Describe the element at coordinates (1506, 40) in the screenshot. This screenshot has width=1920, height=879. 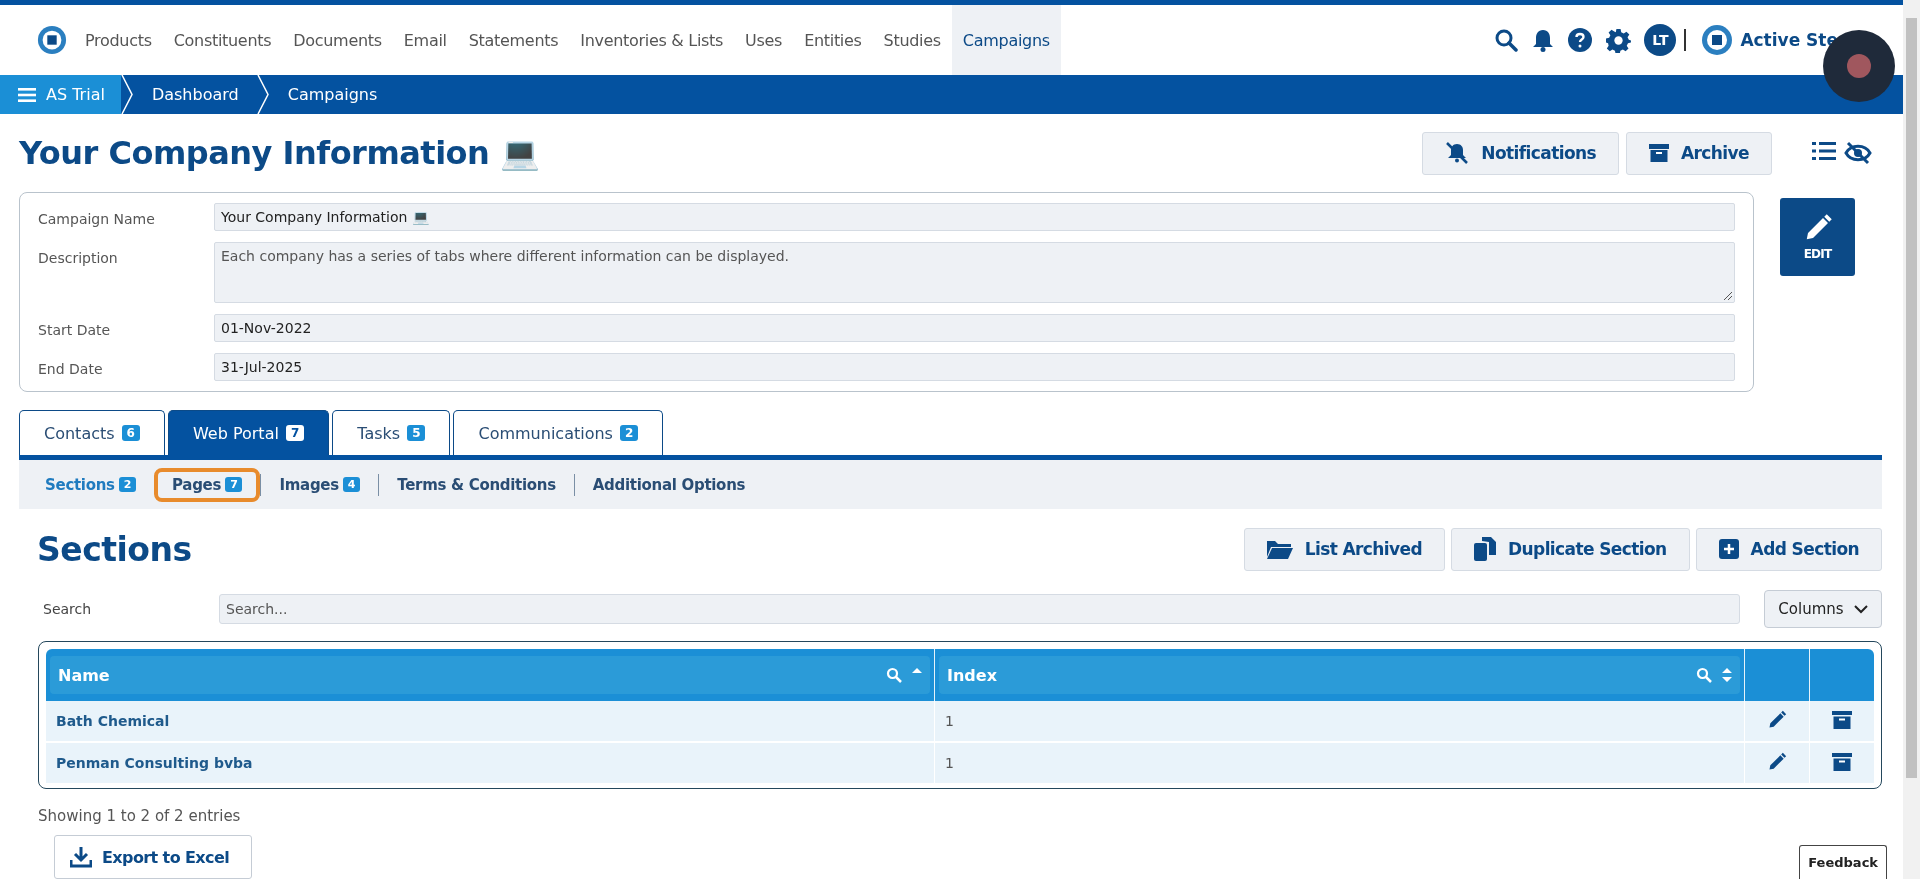
I see `search-icon` at that location.